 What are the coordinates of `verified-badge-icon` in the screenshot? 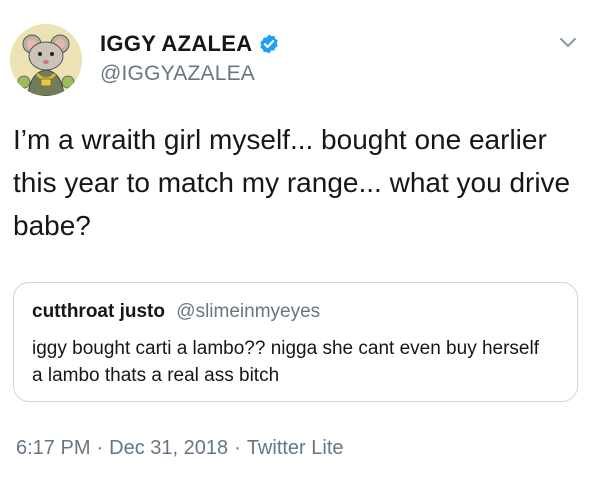 It's located at (269, 44).